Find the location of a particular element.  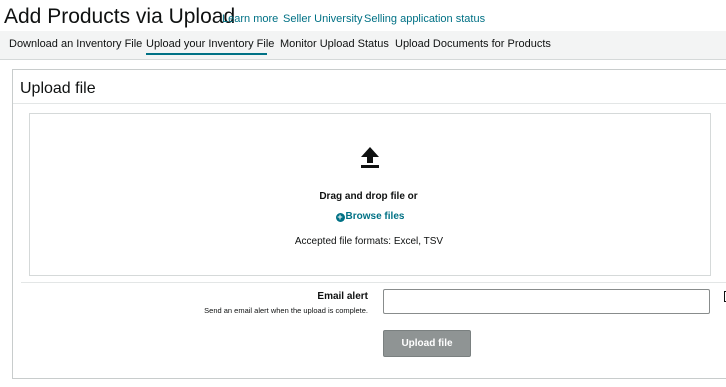

tab-upload-inventory-file: Upload your Inventory File is located at coordinates (210, 44).